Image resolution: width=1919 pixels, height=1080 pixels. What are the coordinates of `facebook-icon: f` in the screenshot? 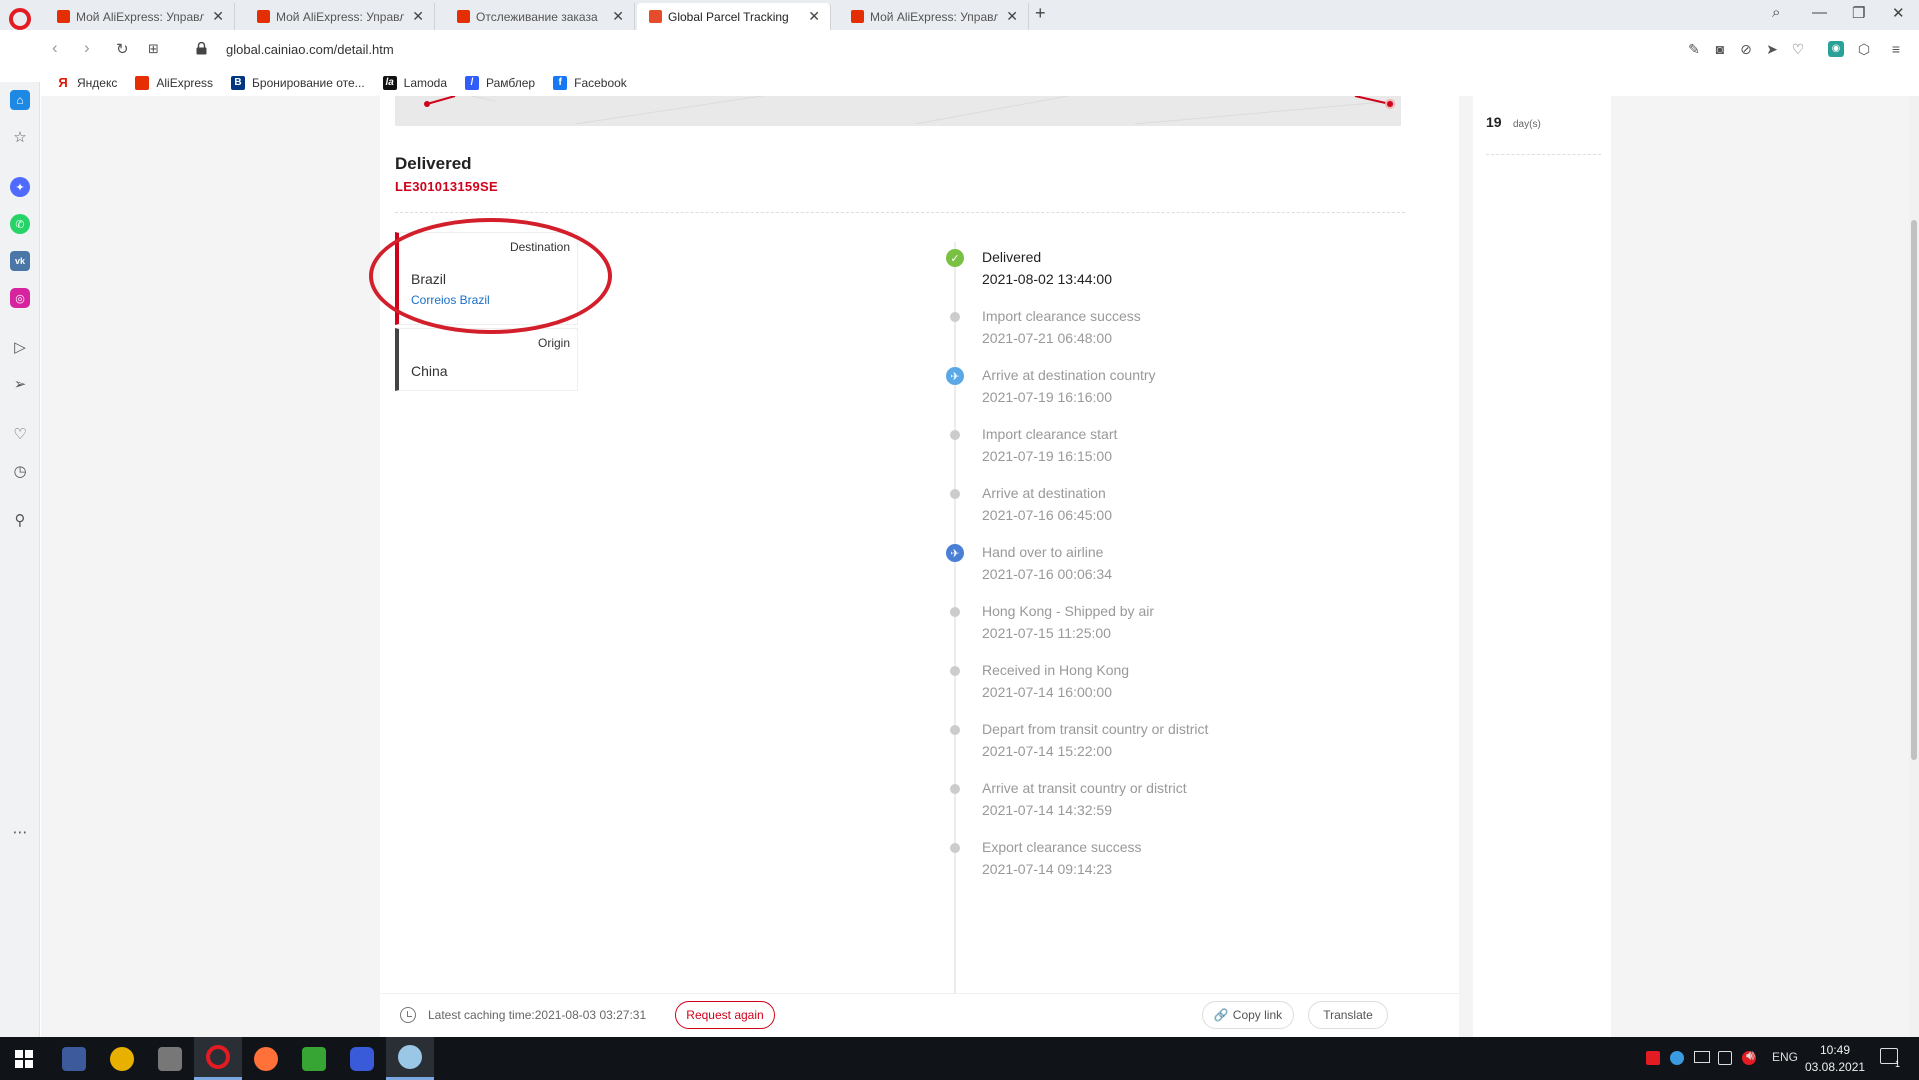 It's located at (560, 83).